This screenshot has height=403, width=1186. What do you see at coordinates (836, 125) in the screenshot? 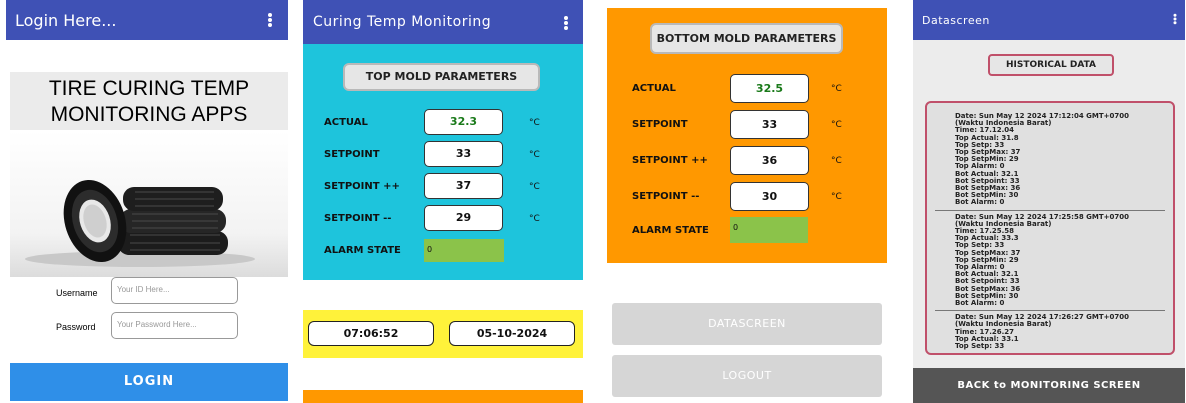
I see `bottom-setpoint-unit: °C` at bounding box center [836, 125].